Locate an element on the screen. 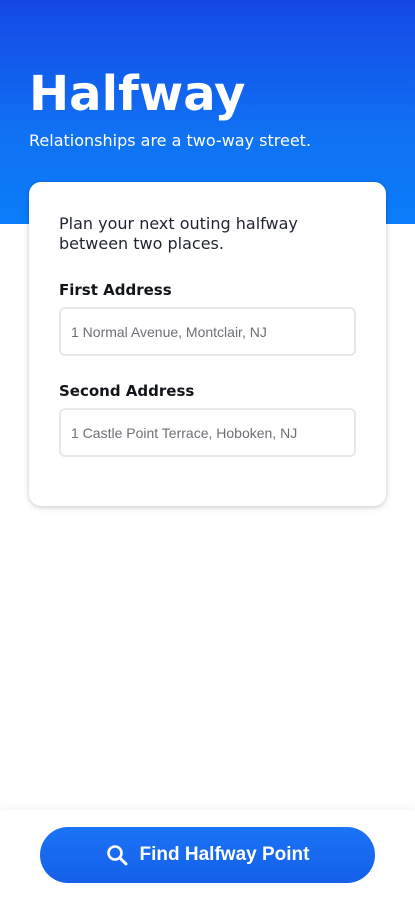  search-icon is located at coordinates (117, 855).